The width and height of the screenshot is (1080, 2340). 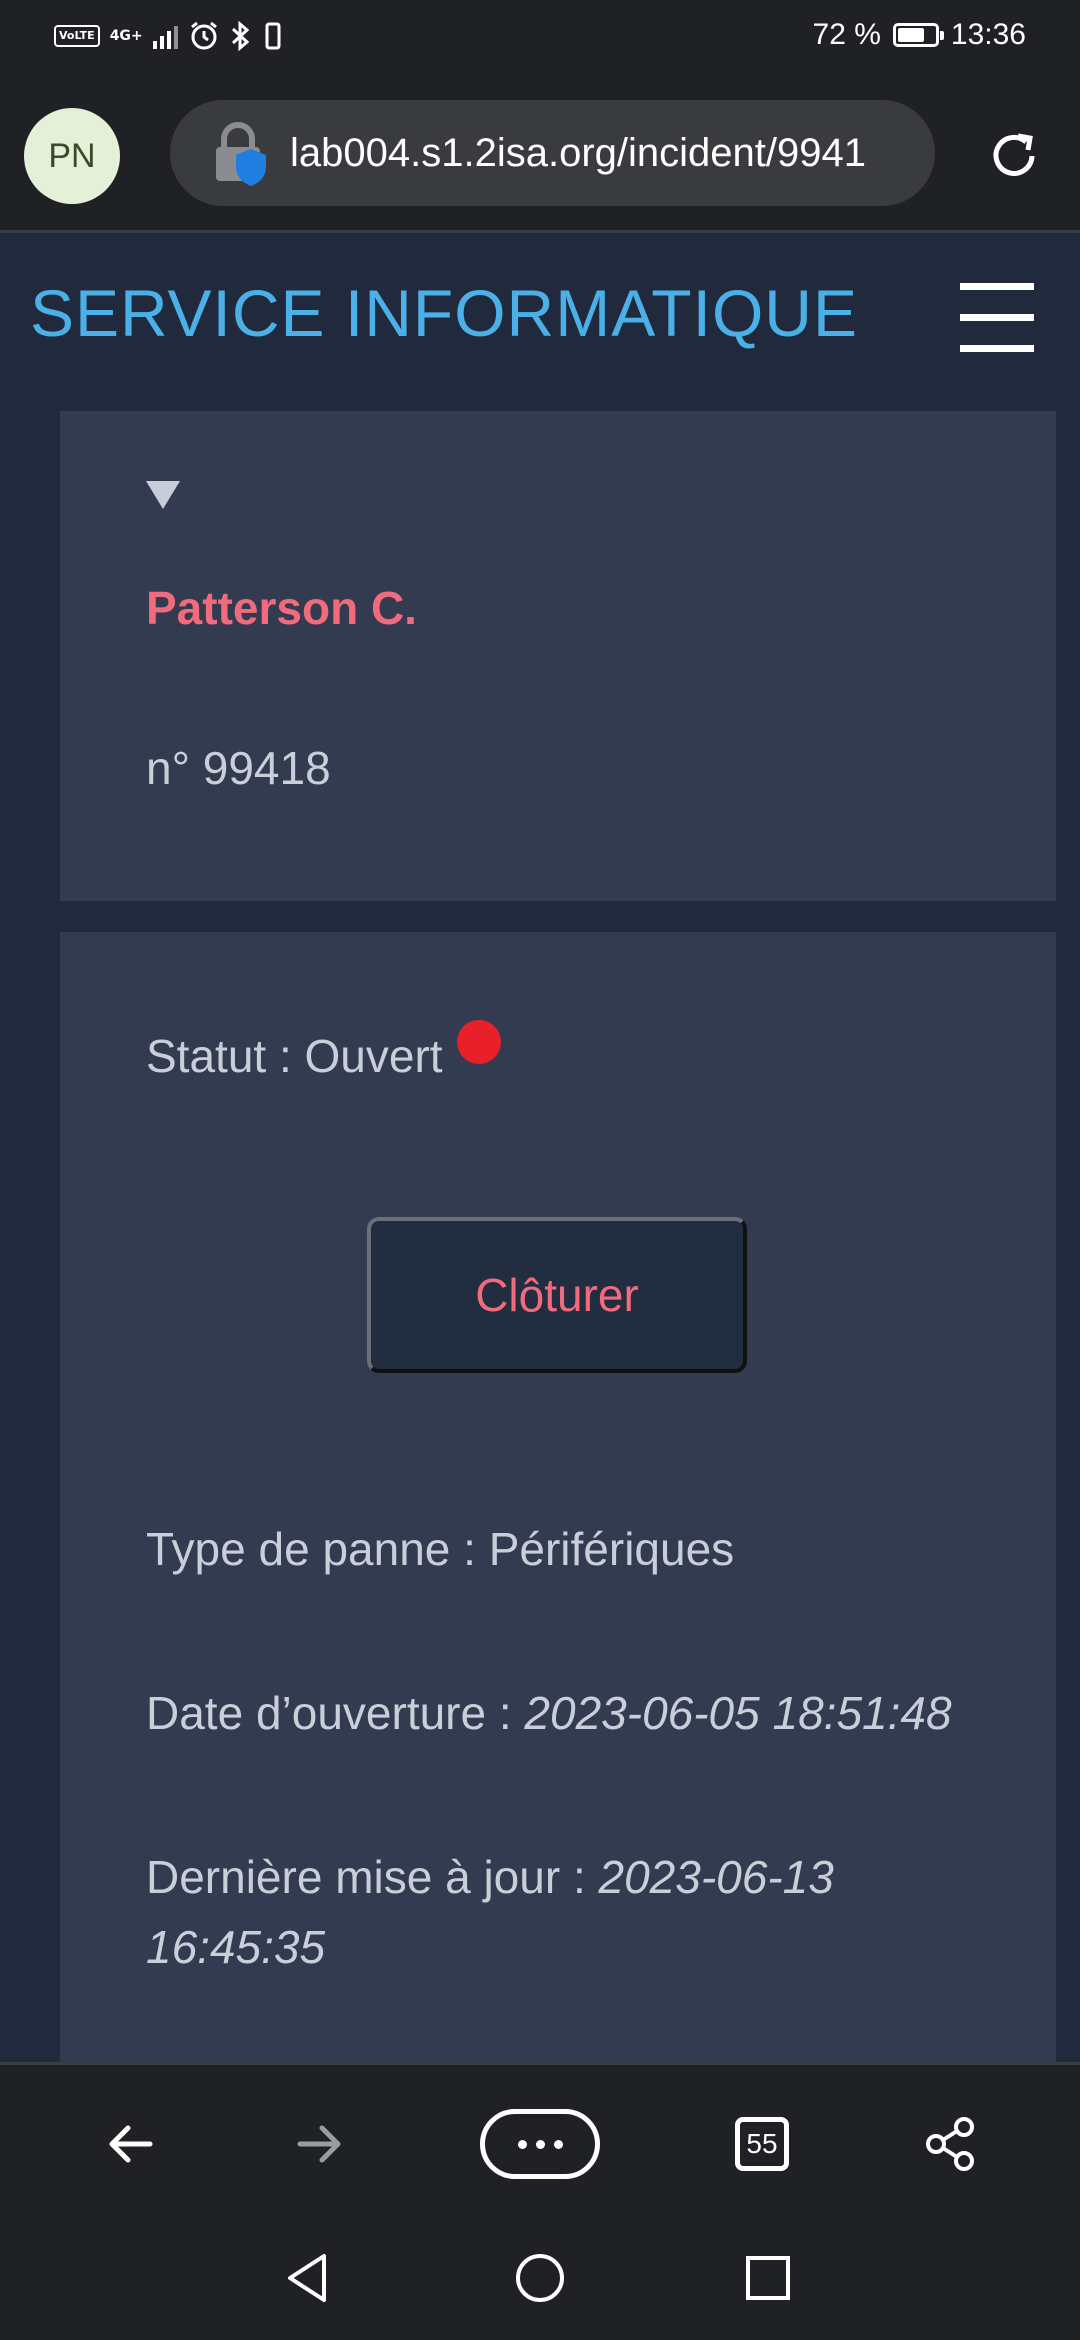 What do you see at coordinates (308, 2278) in the screenshot?
I see `nav-back-icon` at bounding box center [308, 2278].